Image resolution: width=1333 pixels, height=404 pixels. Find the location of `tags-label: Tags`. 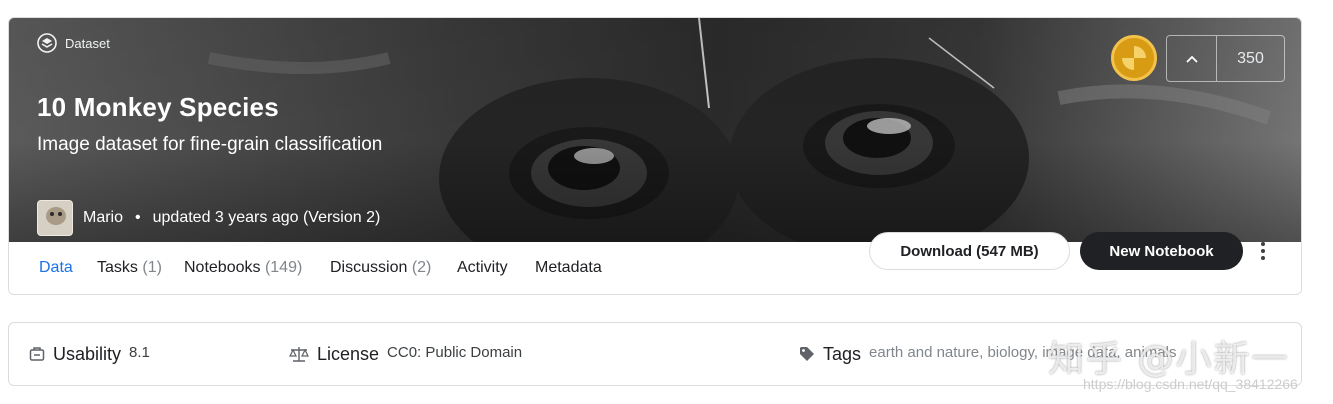

tags-label: Tags is located at coordinates (842, 353).